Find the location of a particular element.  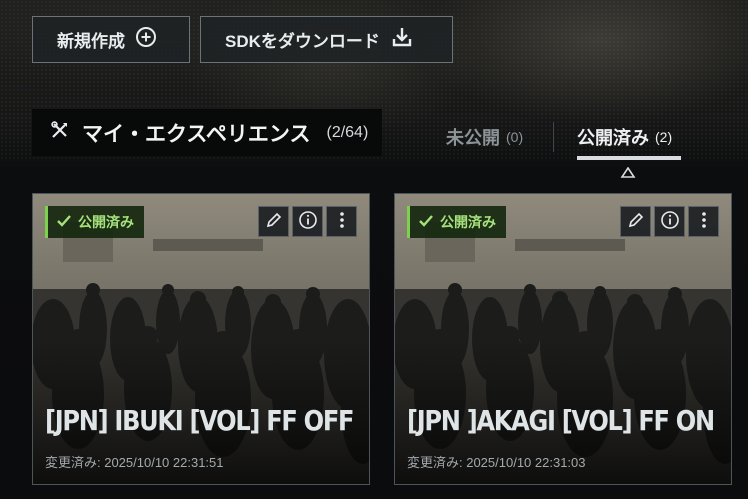

new-button-label: 新規作成 is located at coordinates (91, 41).